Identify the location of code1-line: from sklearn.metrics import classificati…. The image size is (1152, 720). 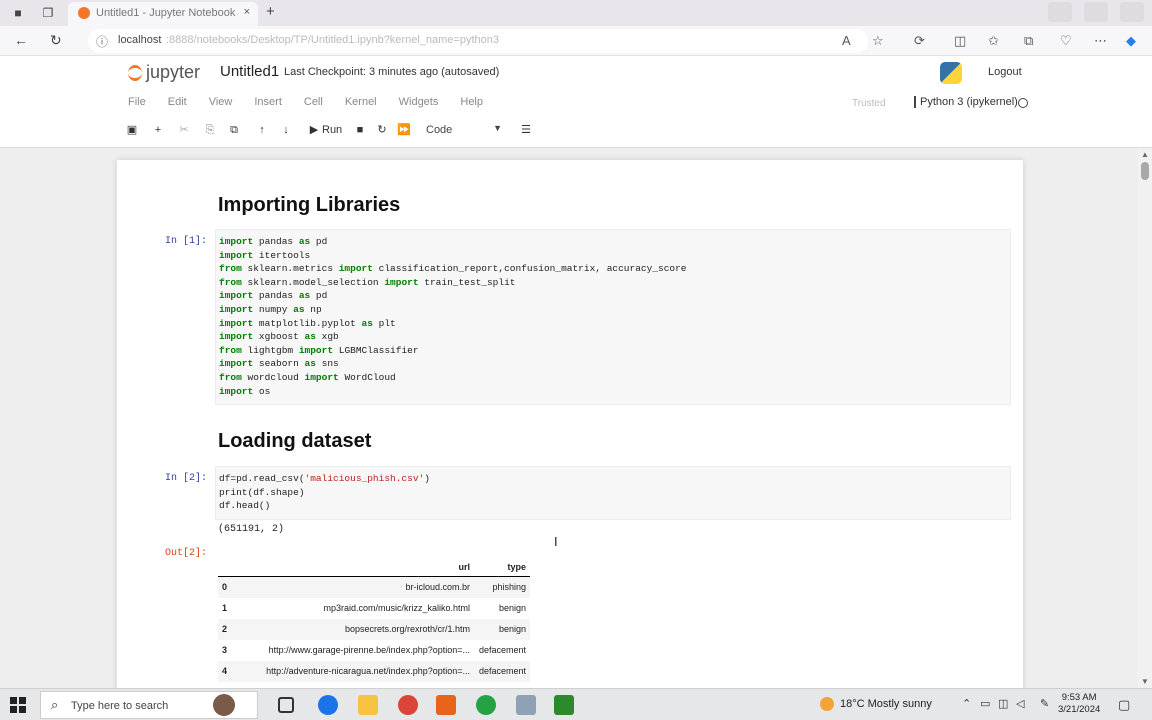
(453, 269).